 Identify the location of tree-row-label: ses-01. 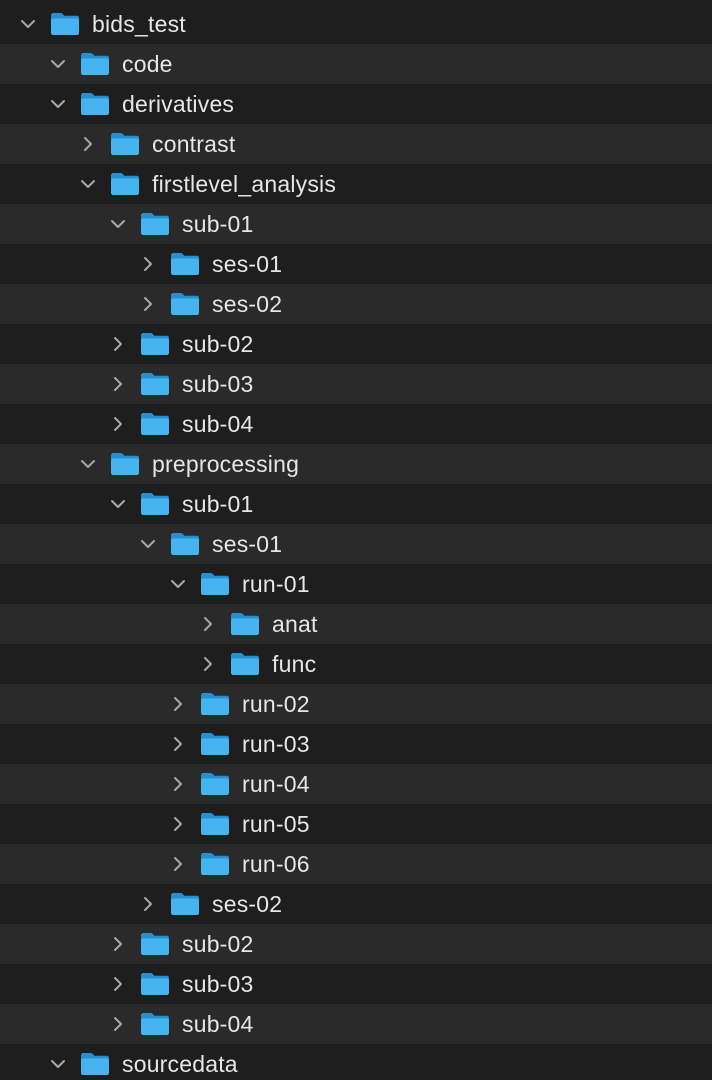
(247, 264).